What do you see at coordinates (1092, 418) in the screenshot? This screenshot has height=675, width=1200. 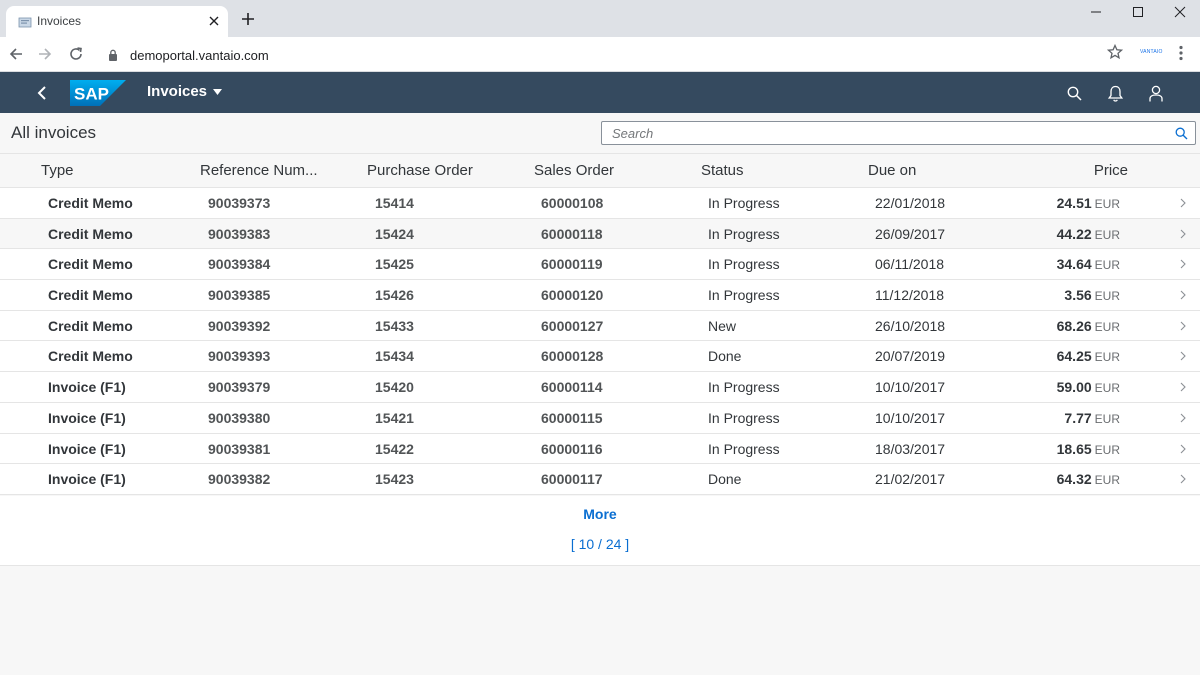 I see `cell-price: 7.77 EUR` at bounding box center [1092, 418].